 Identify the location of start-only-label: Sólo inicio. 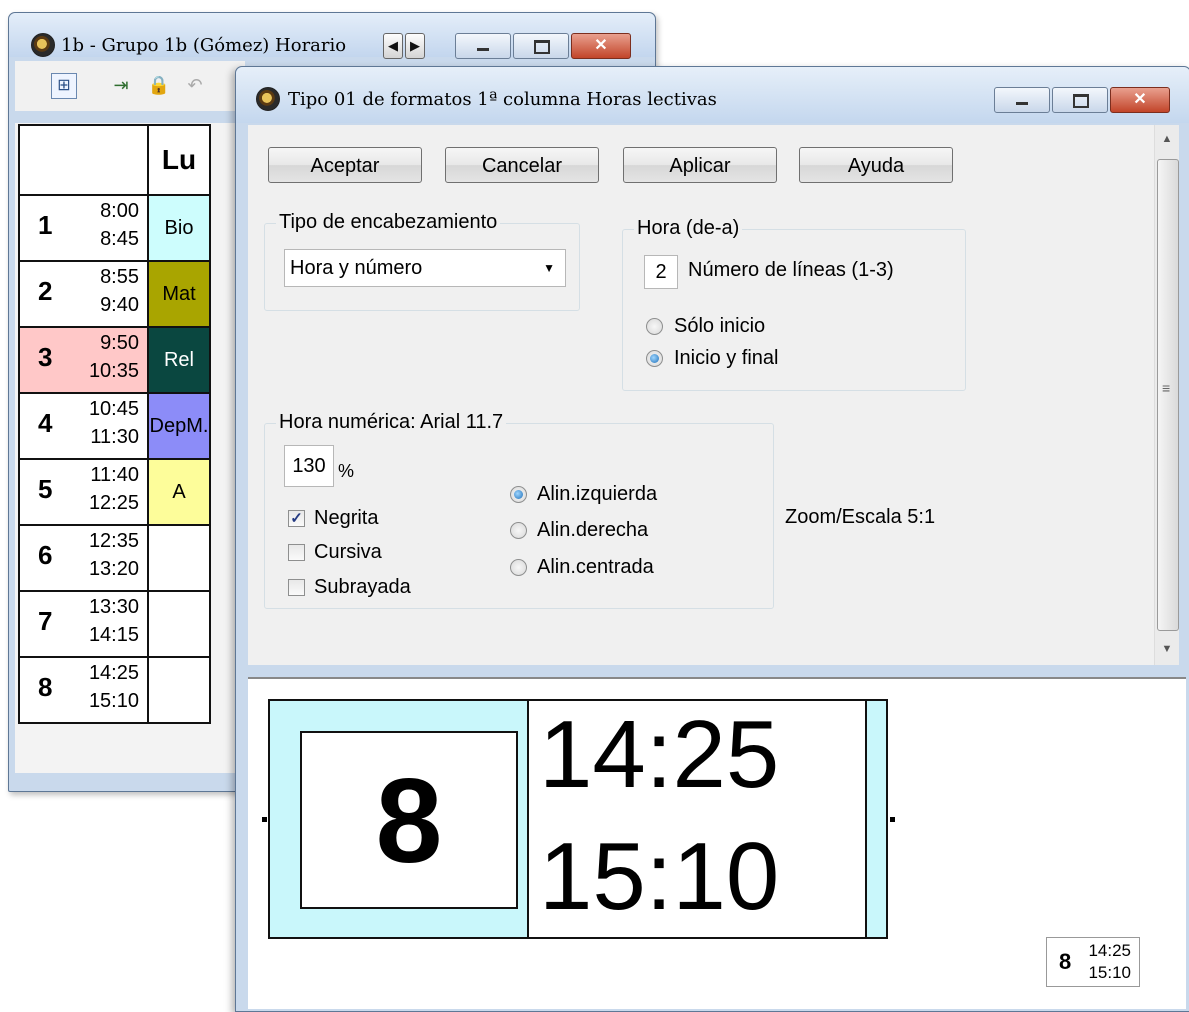
(719, 326).